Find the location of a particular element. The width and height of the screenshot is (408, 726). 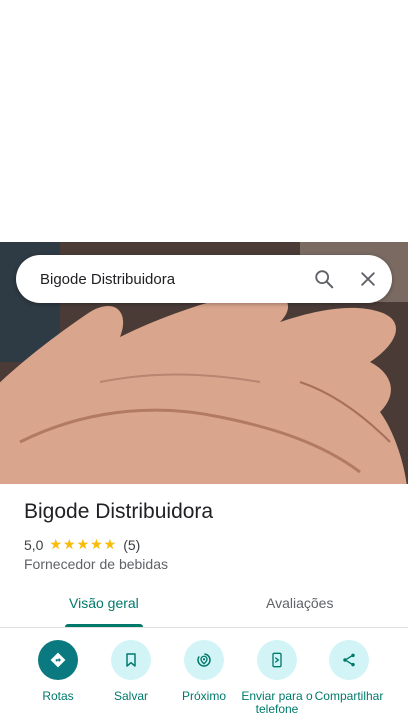

rating-value: 5,0 is located at coordinates (34, 544).